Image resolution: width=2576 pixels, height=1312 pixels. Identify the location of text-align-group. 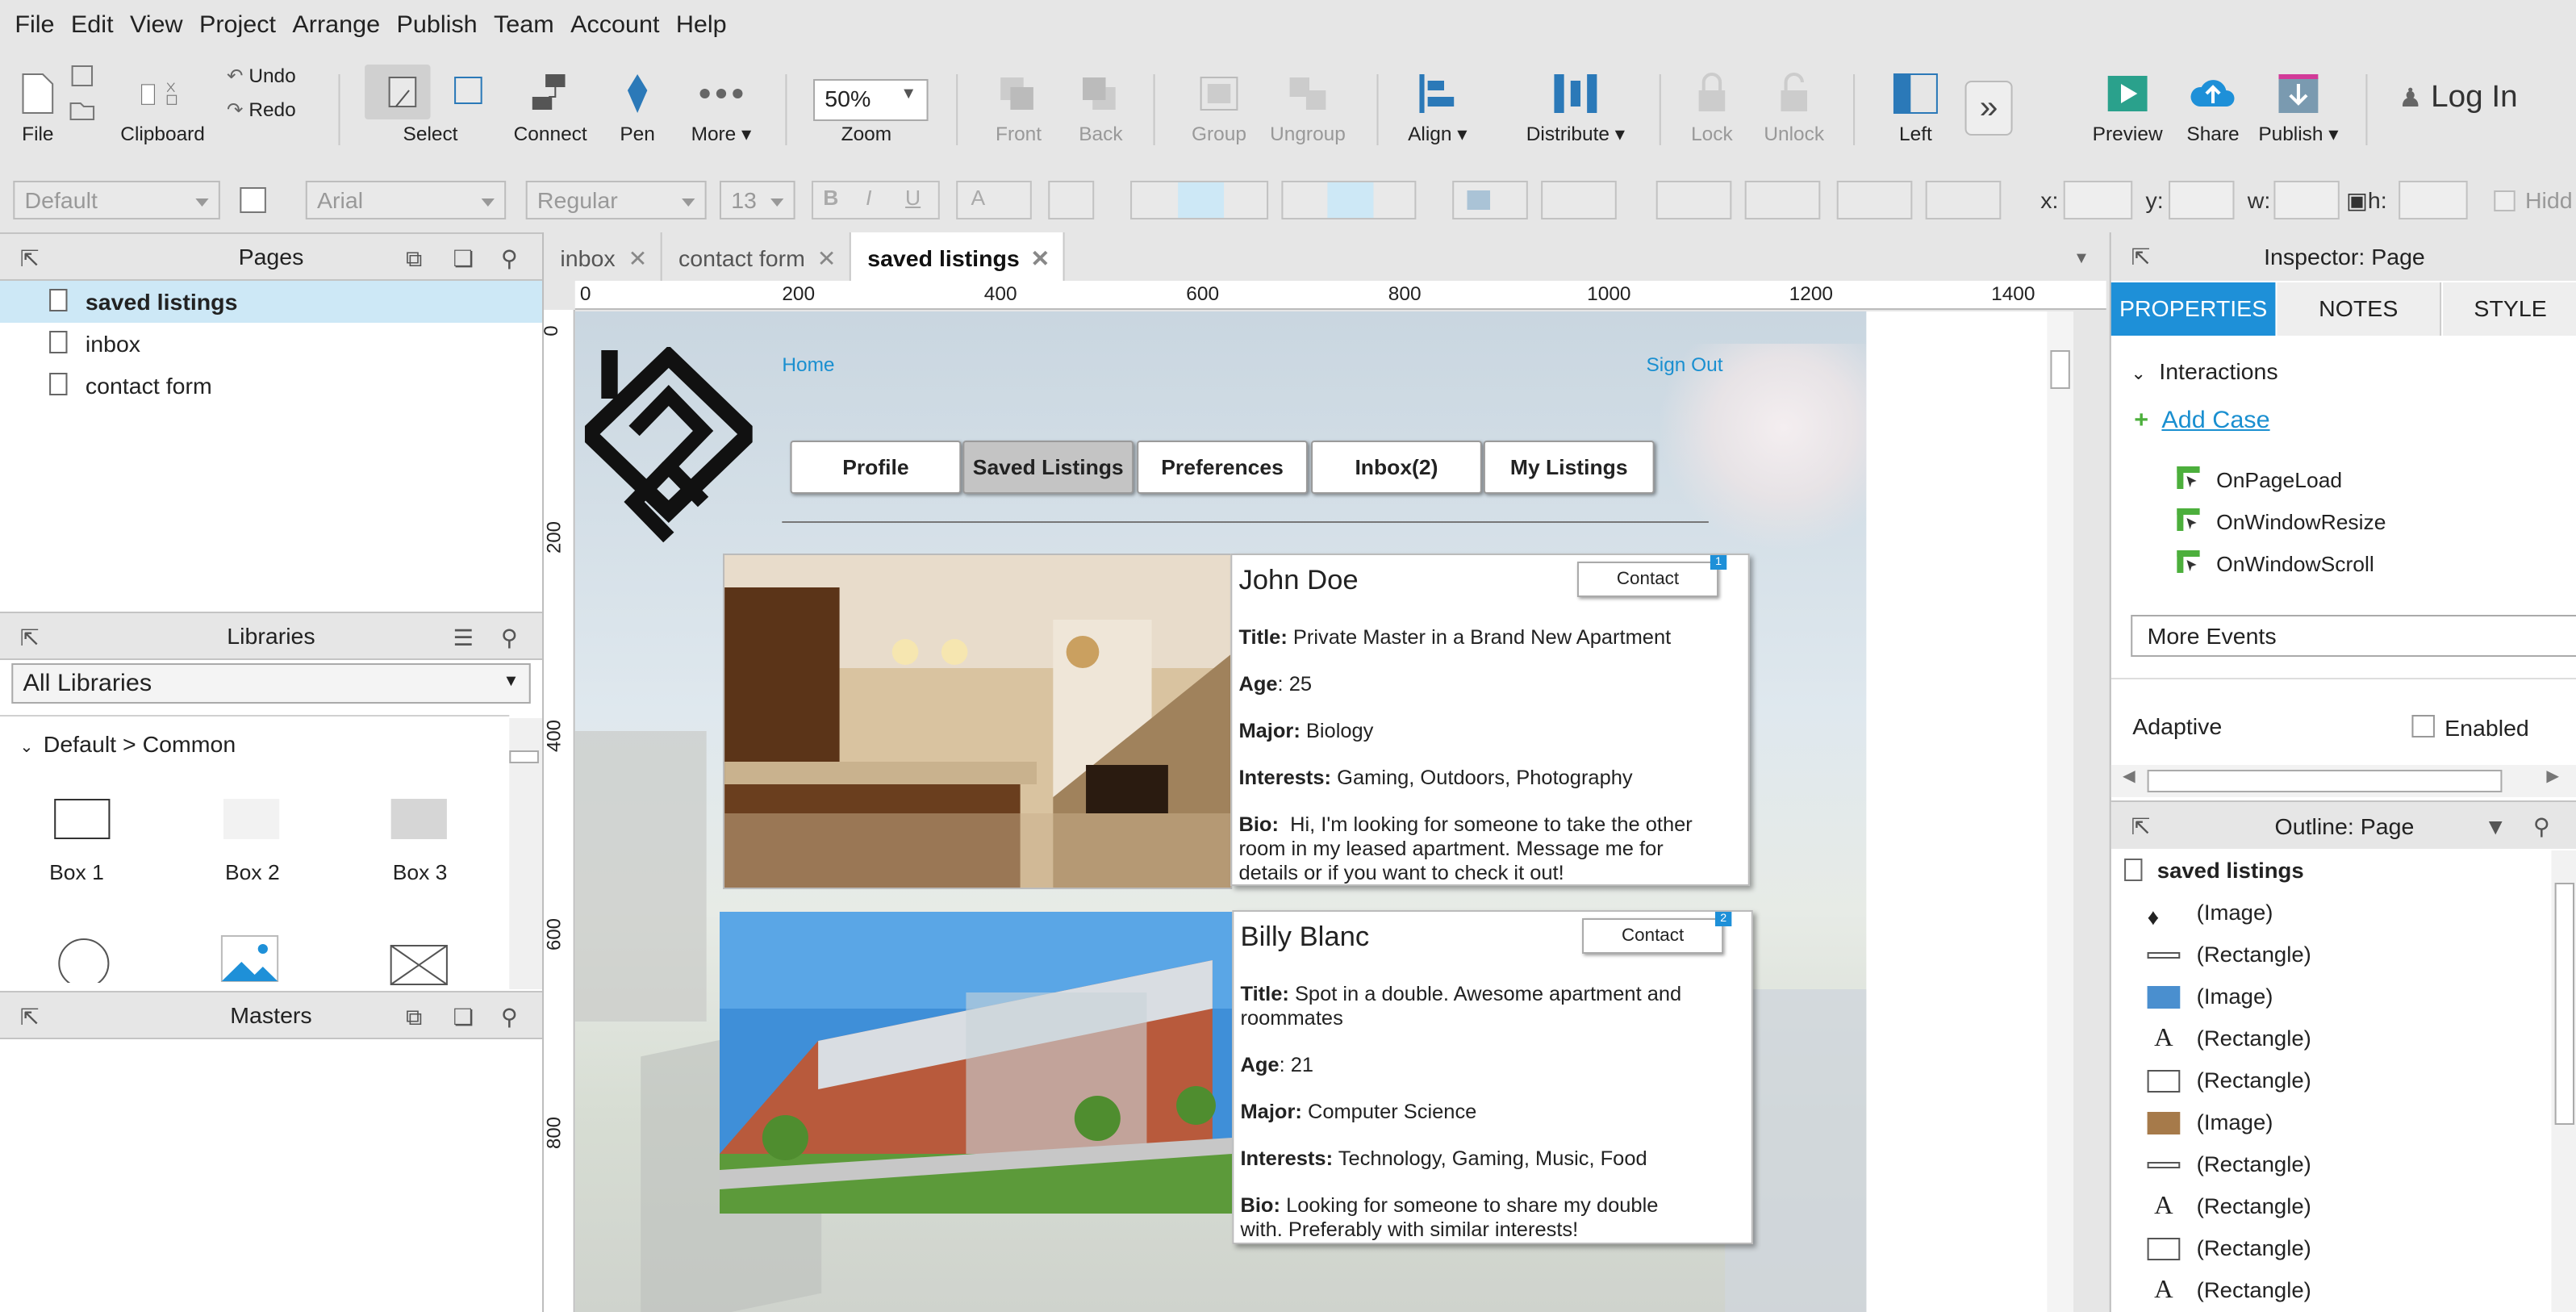
(1199, 200).